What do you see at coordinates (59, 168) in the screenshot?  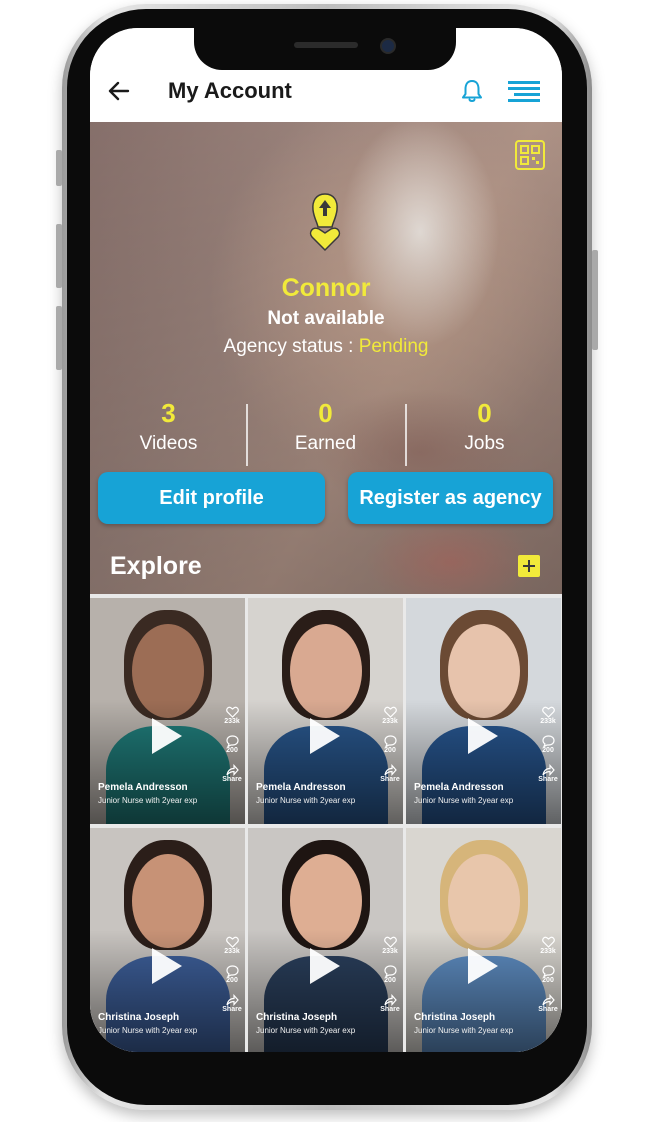 I see `phone-mute-switch` at bounding box center [59, 168].